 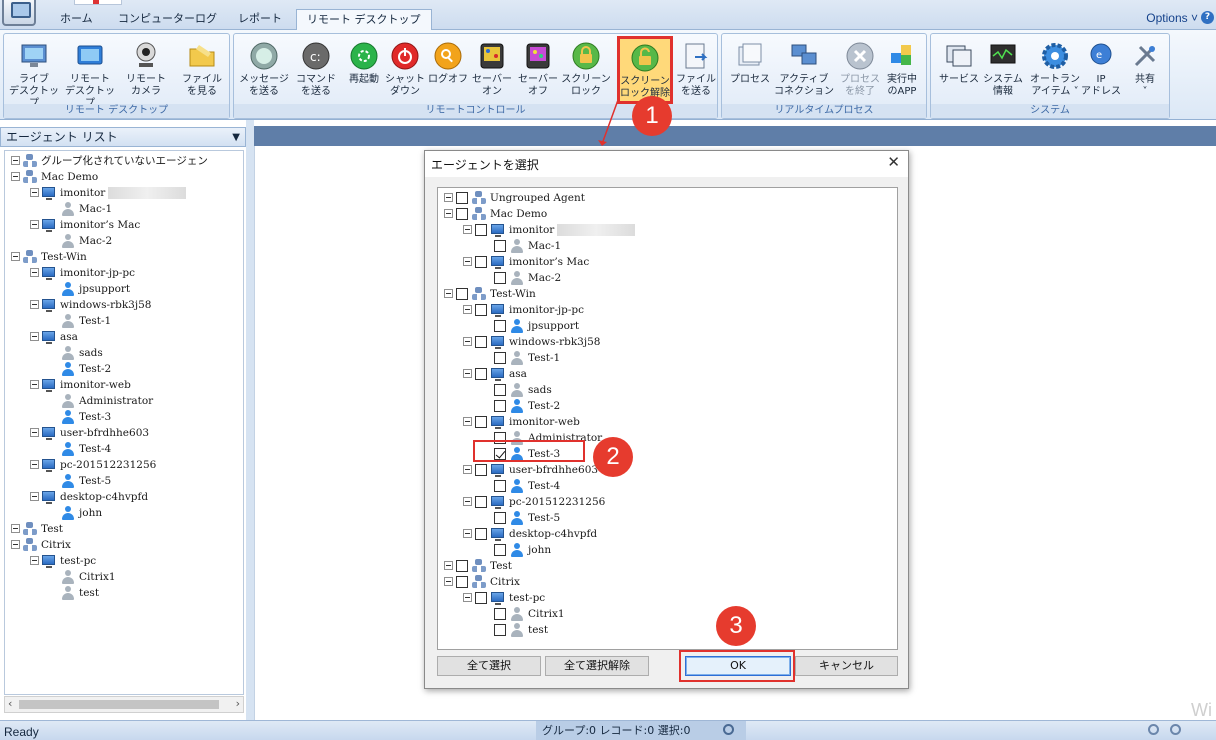 I want to click on chevron-down-icon: ▼, so click(x=236, y=138).